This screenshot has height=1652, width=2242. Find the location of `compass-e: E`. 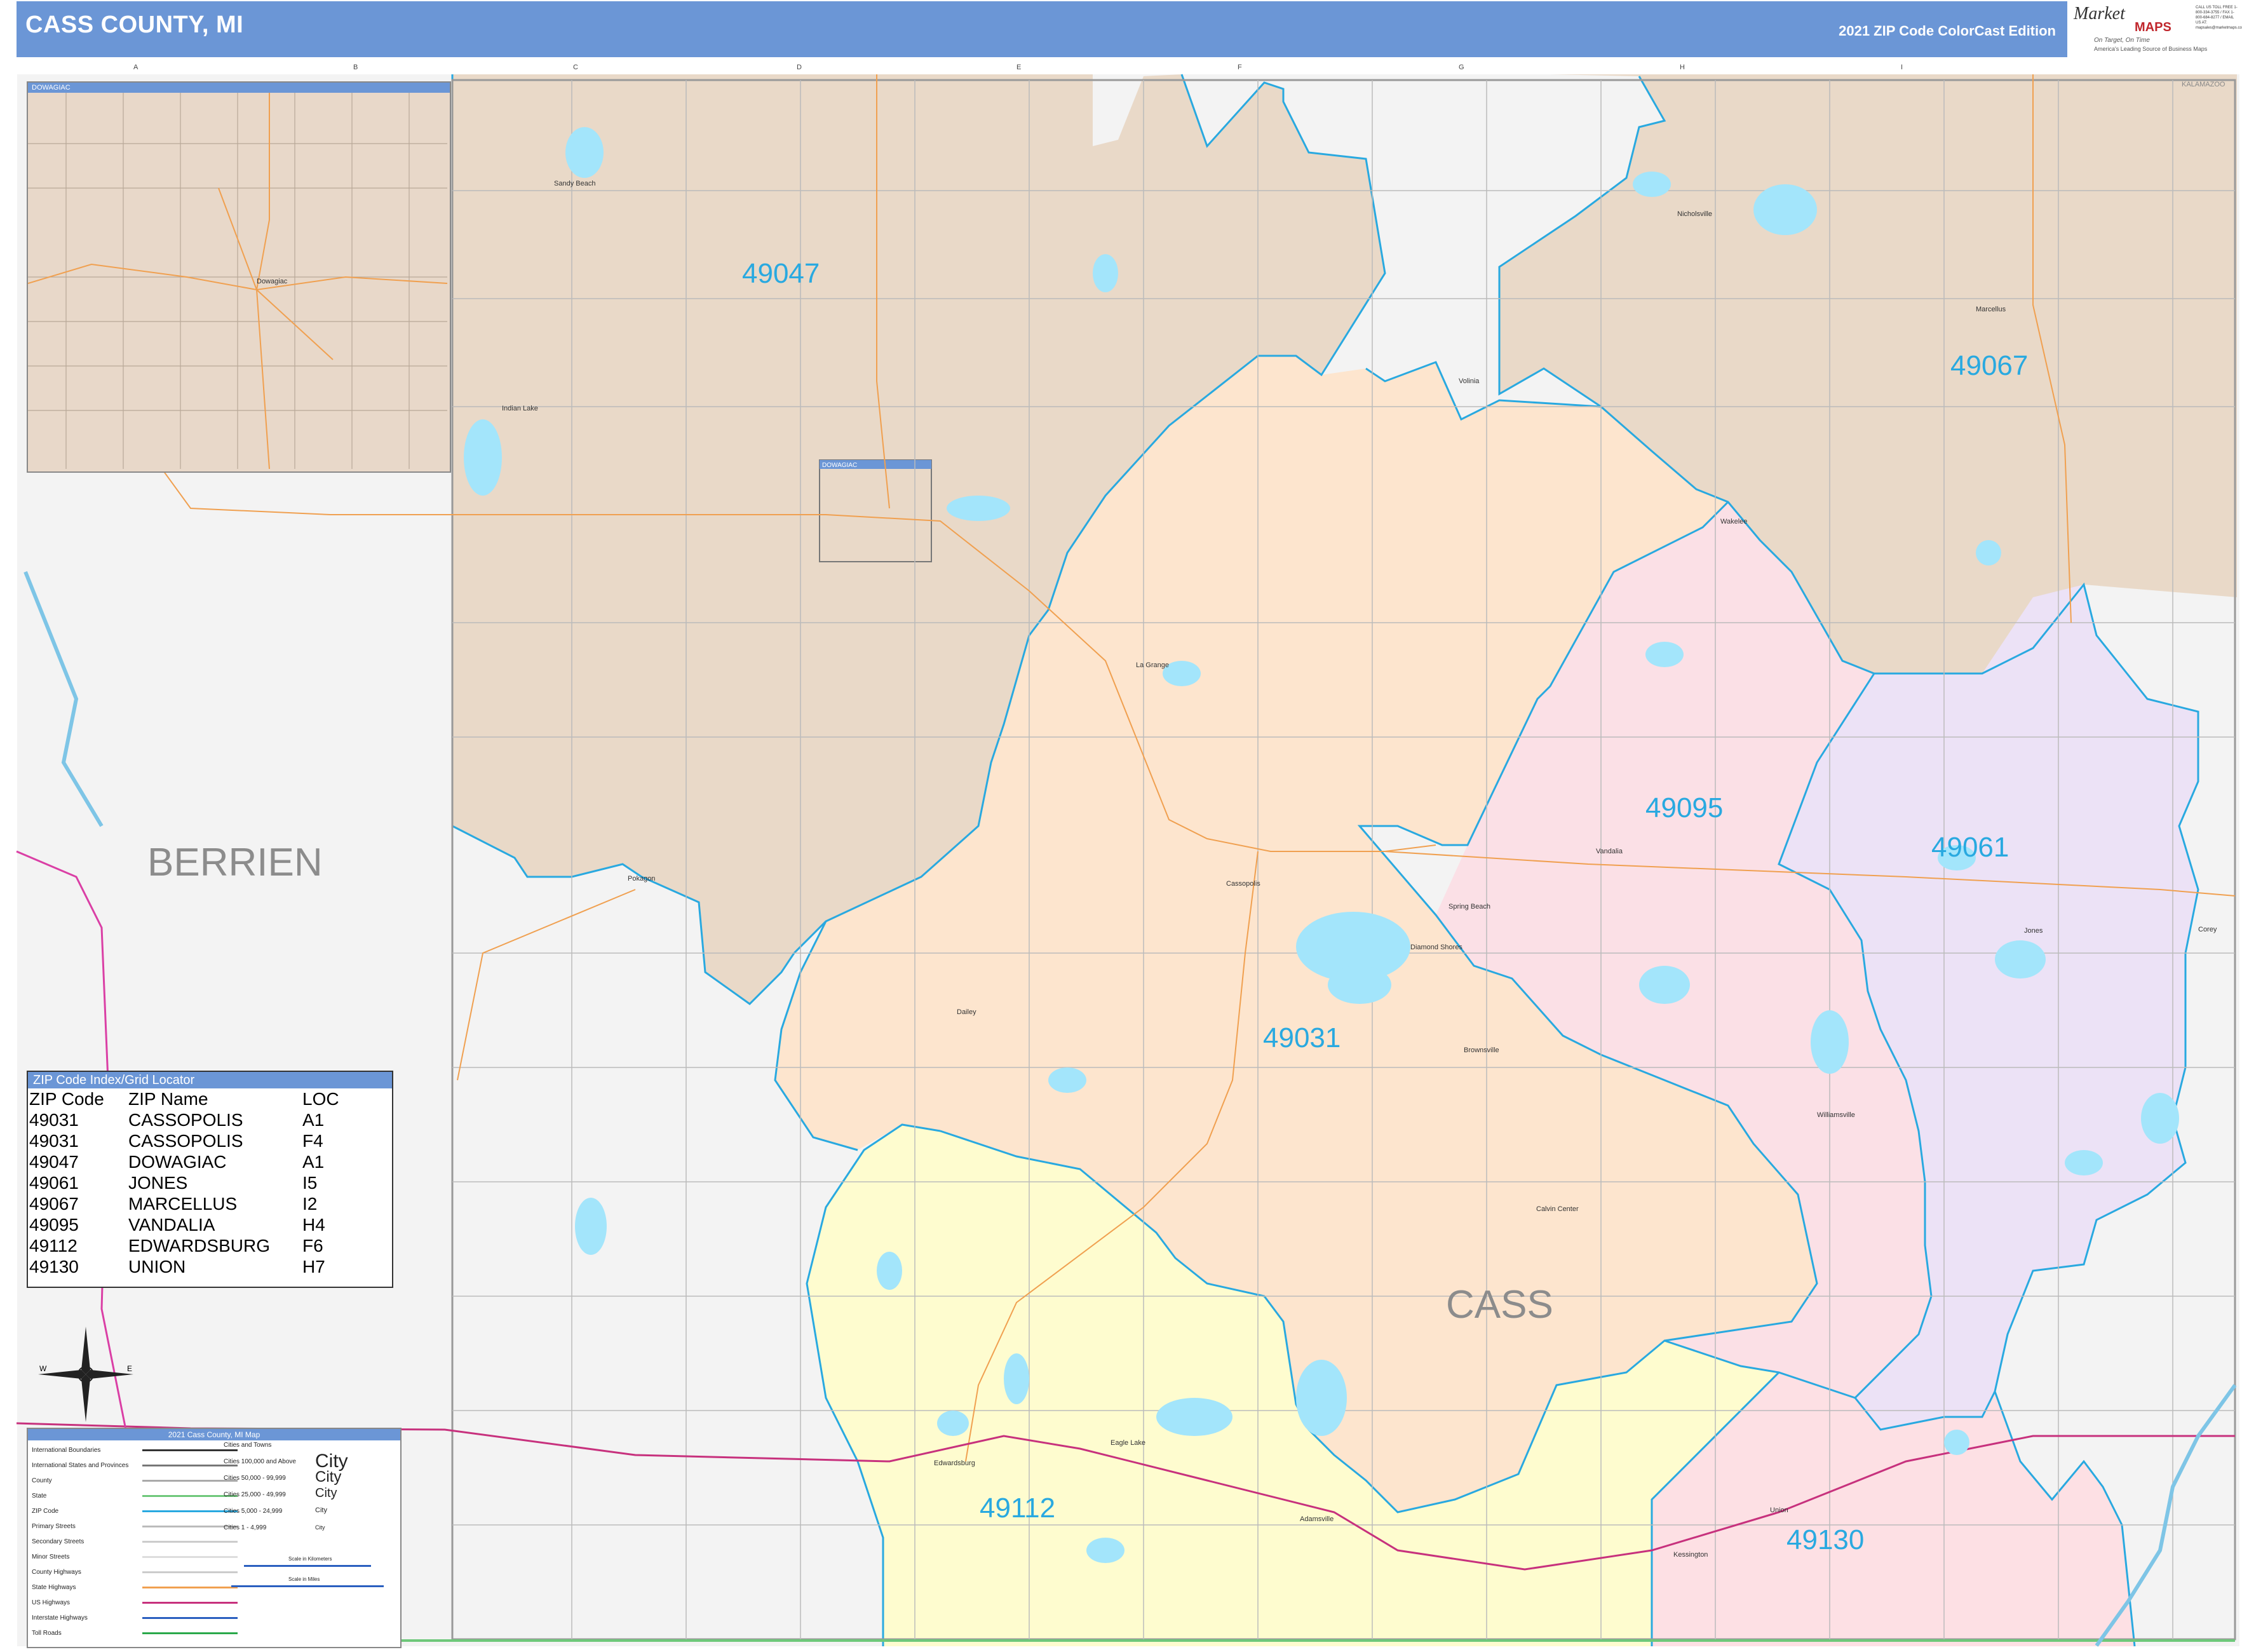

compass-e: E is located at coordinates (129, 1369).